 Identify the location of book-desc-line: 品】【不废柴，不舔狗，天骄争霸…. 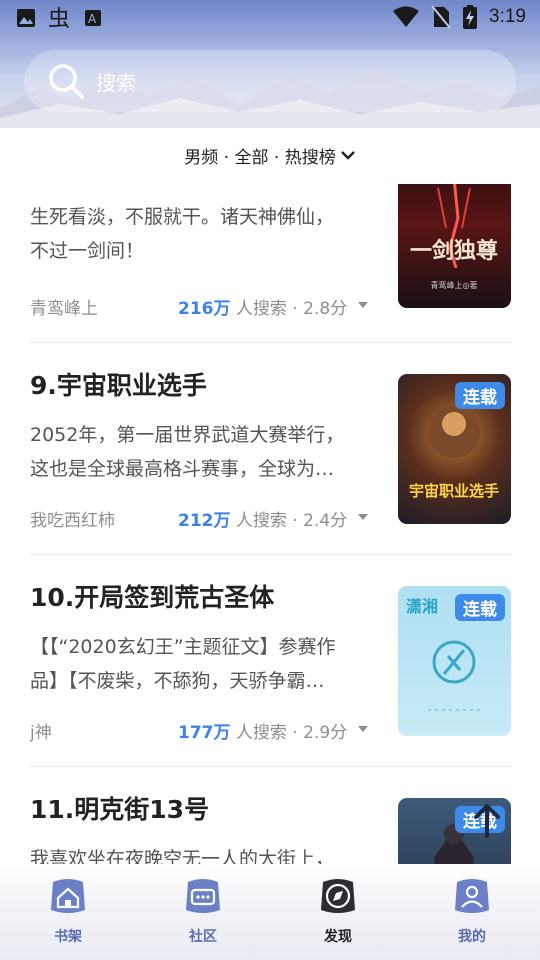
(177, 681).